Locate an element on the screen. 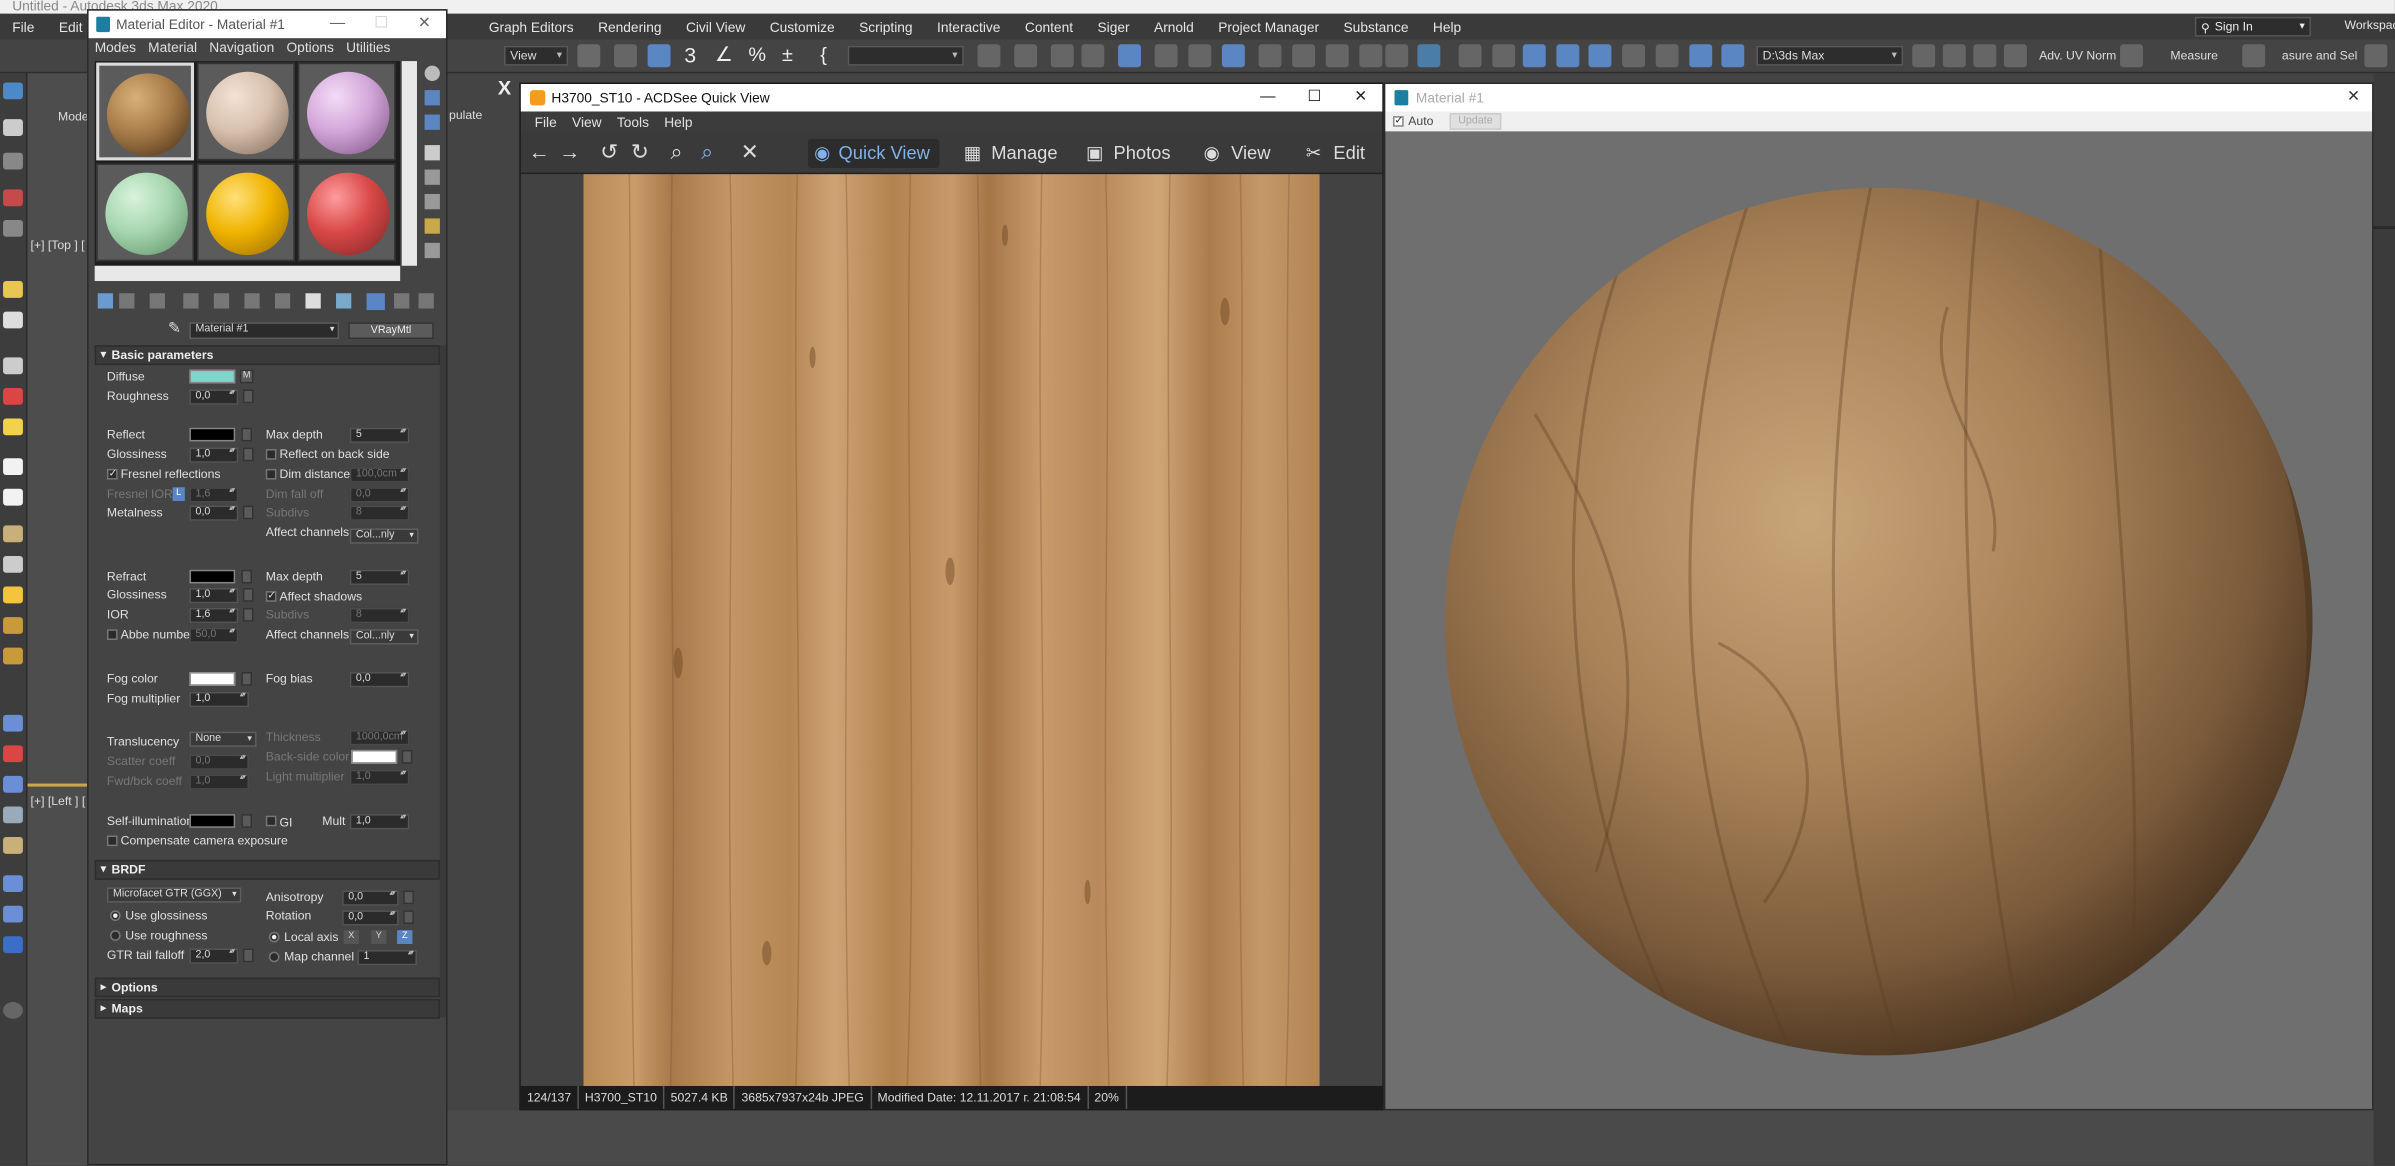  metalness-spinner: 0,0 is located at coordinates (214, 513).